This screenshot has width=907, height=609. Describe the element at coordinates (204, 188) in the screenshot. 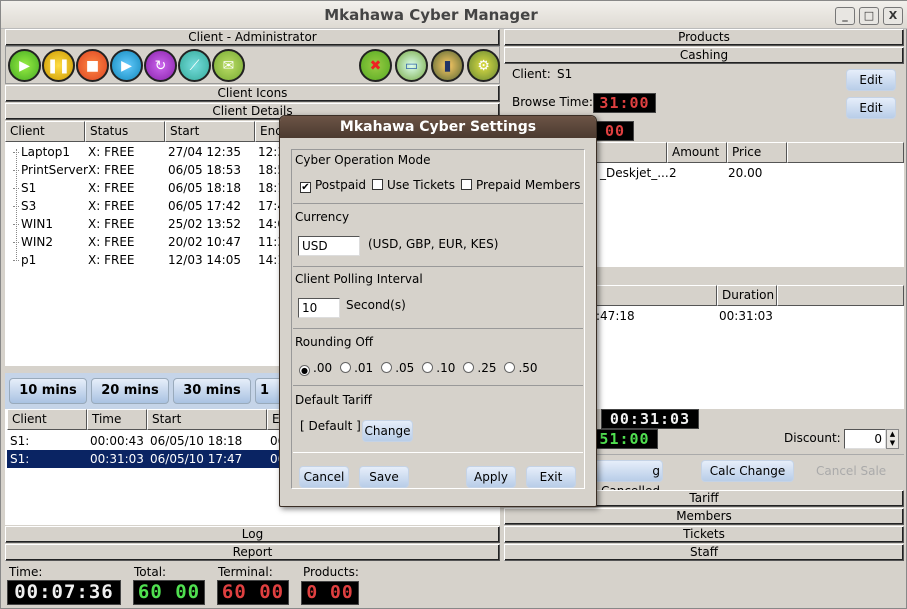

I see `client-start: 06/05 18:18` at that location.